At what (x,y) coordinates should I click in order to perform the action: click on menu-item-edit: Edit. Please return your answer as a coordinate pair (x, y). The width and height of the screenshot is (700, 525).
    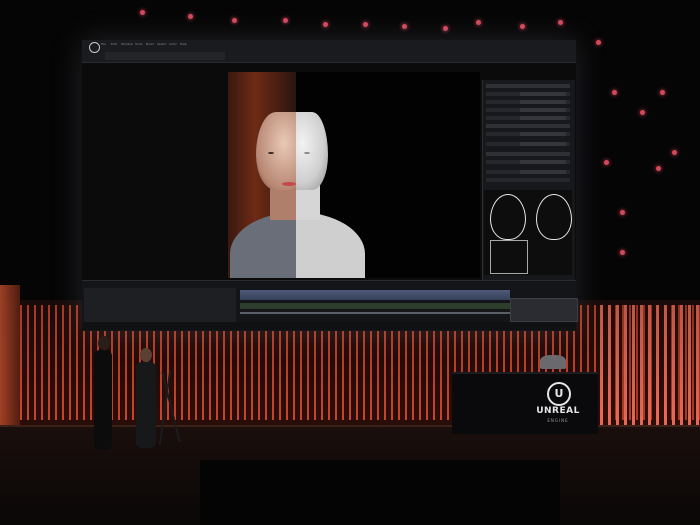
    Looking at the image, I should click on (114, 44).